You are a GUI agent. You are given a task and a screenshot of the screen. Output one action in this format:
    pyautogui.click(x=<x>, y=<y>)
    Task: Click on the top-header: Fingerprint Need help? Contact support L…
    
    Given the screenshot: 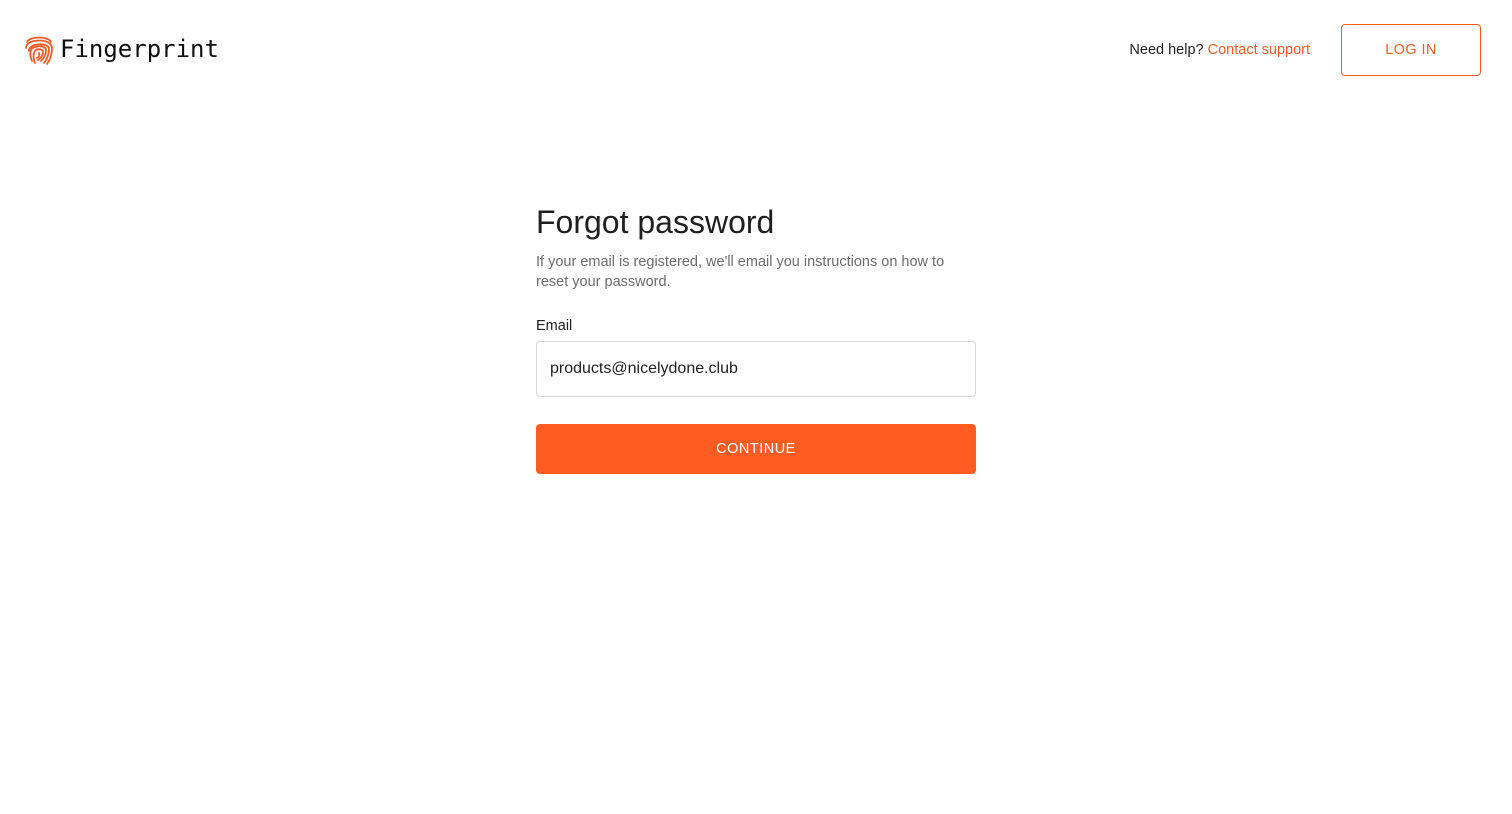 What is the action you would take?
    pyautogui.click(x=756, y=50)
    